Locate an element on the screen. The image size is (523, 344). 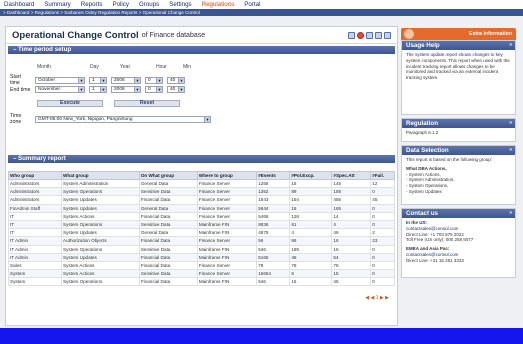
nav-dashboard: Dashboard is located at coordinates (19, 4).